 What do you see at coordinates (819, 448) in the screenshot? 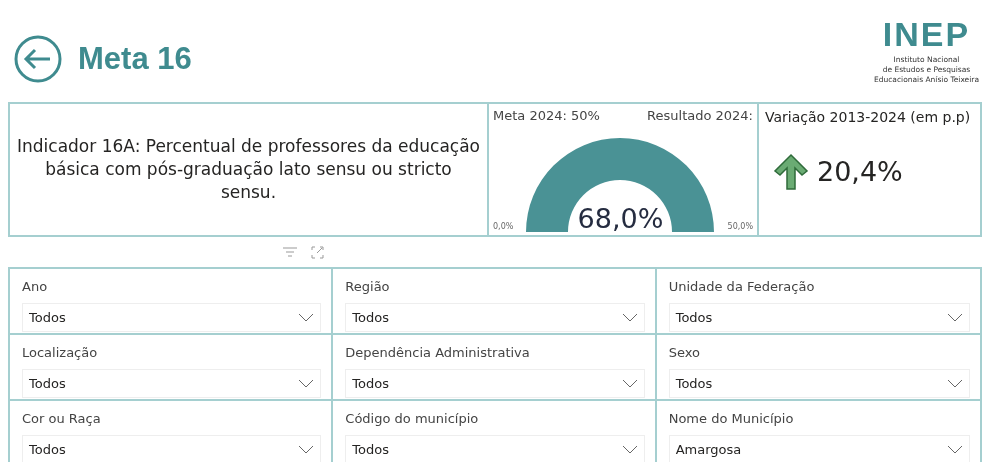
I see `filter-dropdown: Amargosa` at bounding box center [819, 448].